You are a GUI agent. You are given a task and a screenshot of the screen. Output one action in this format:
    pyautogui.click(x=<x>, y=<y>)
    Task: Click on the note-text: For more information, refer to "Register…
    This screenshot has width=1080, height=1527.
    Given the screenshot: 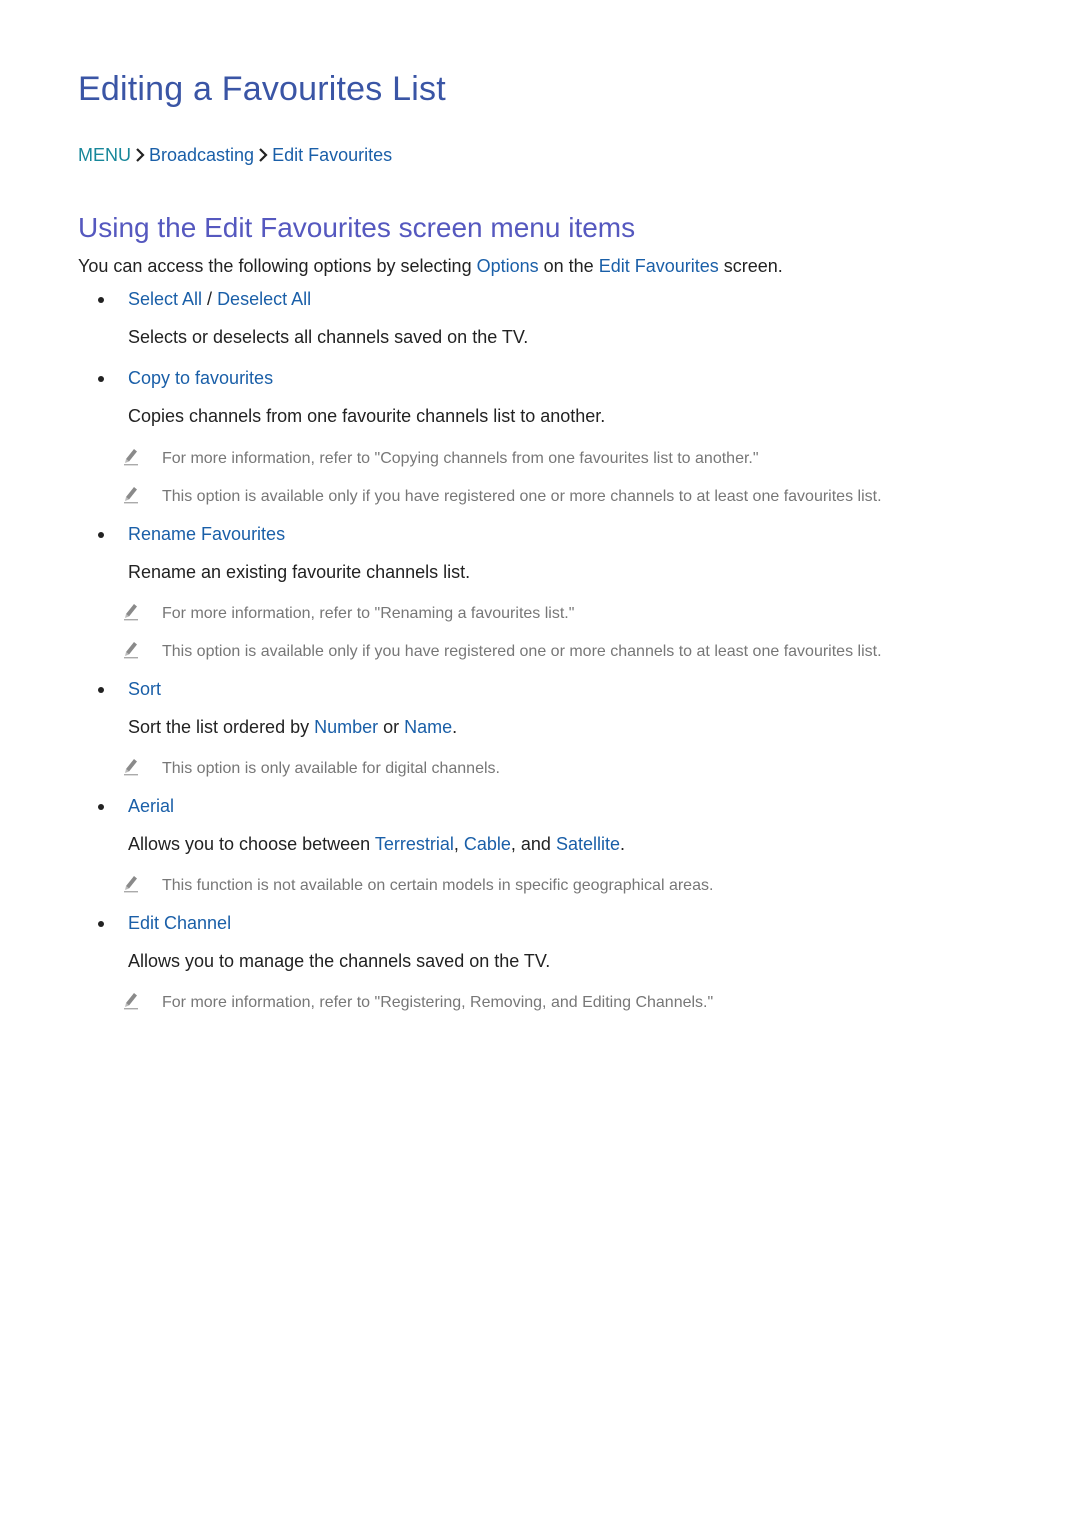 What is the action you would take?
    pyautogui.click(x=438, y=1002)
    